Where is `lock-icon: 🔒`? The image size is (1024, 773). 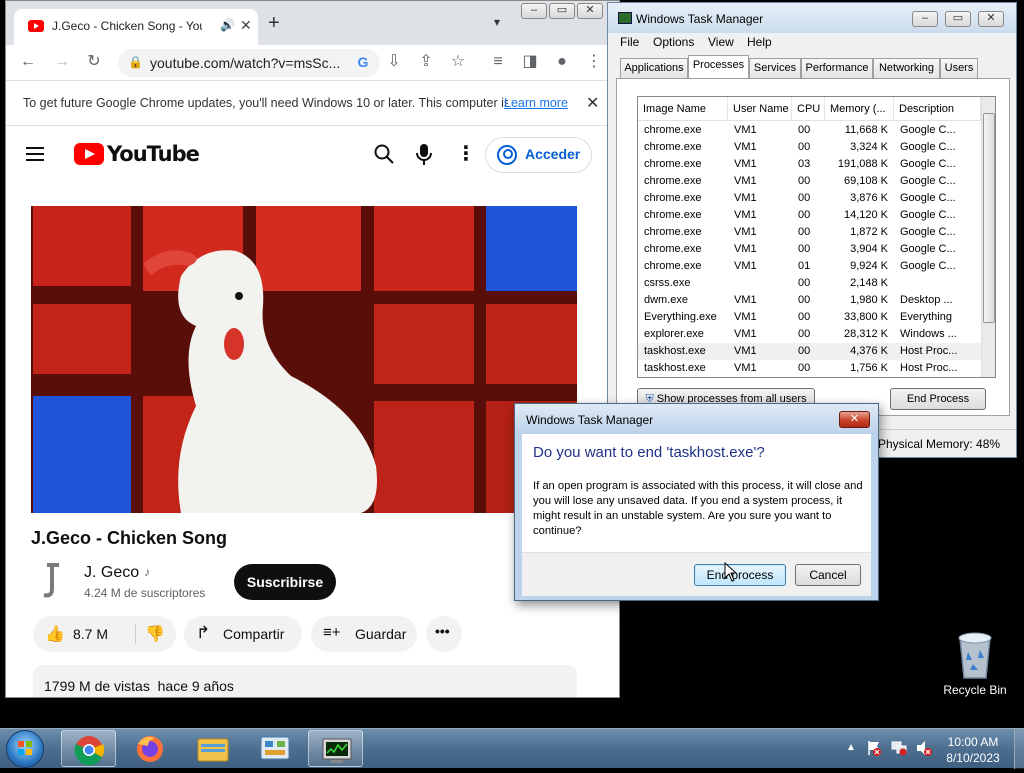 lock-icon: 🔒 is located at coordinates (135, 62).